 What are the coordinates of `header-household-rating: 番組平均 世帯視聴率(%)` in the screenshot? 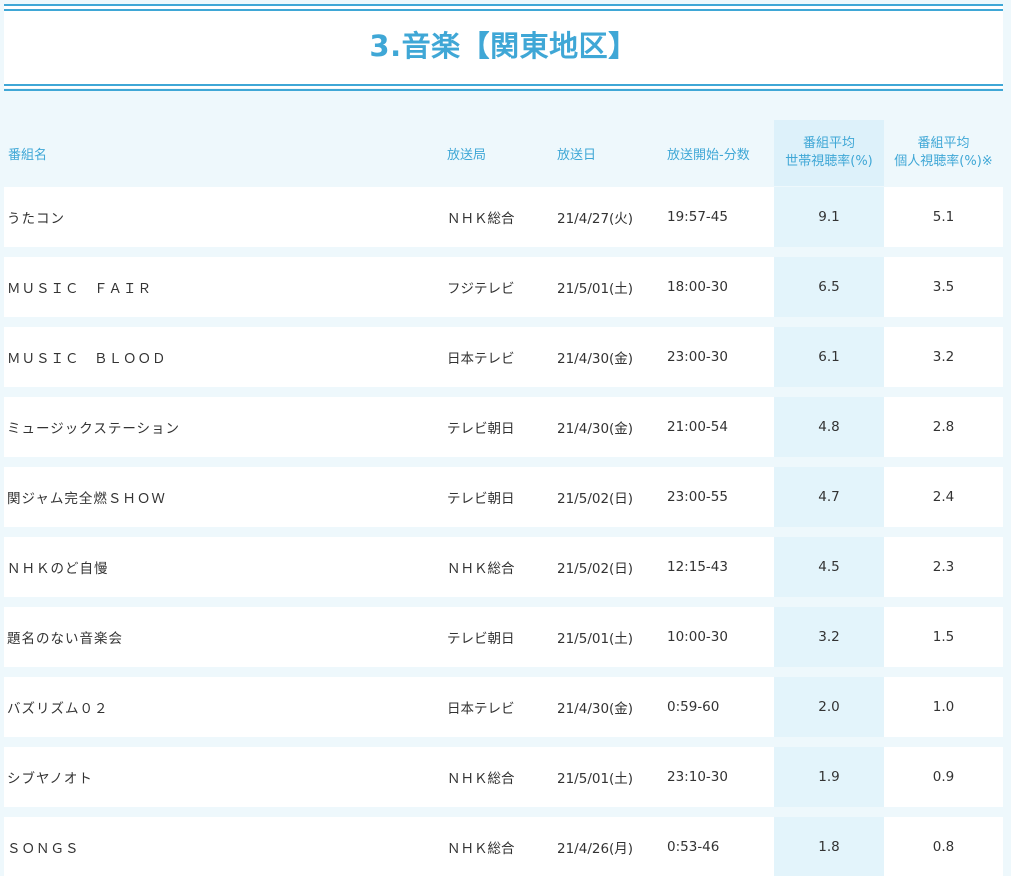 It's located at (829, 153).